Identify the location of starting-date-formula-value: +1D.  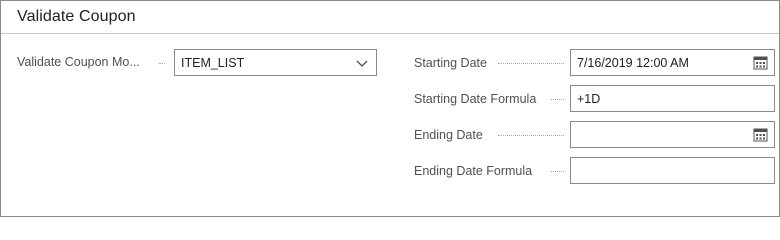
(589, 99).